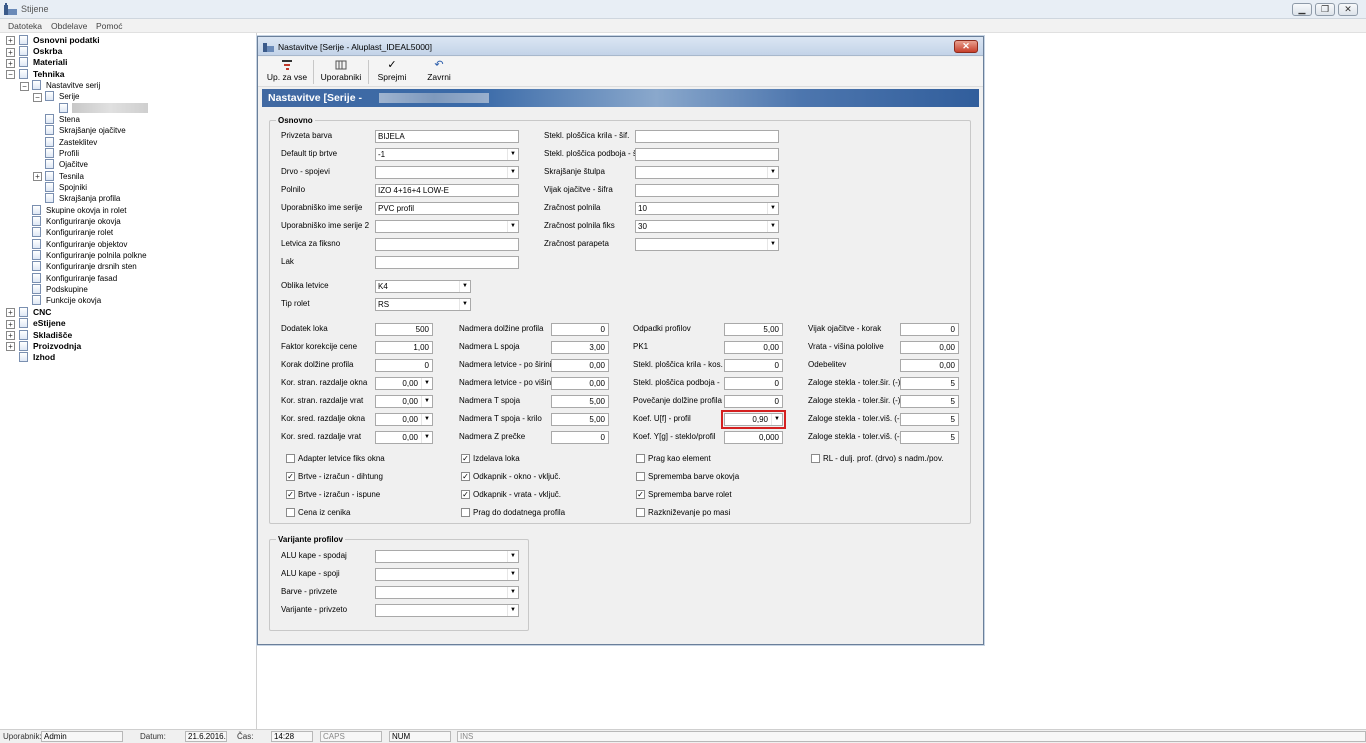 The image size is (1366, 743). I want to click on tree-item-stena: Stena, so click(69, 119).